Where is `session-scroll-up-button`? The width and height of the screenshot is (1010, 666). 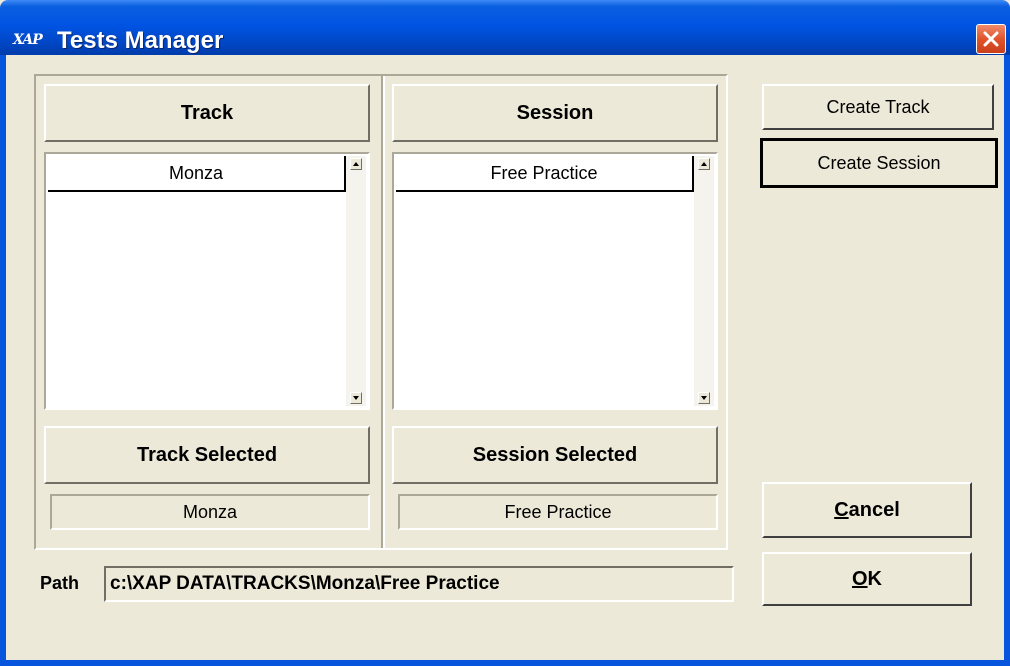
session-scroll-up-button is located at coordinates (704, 164).